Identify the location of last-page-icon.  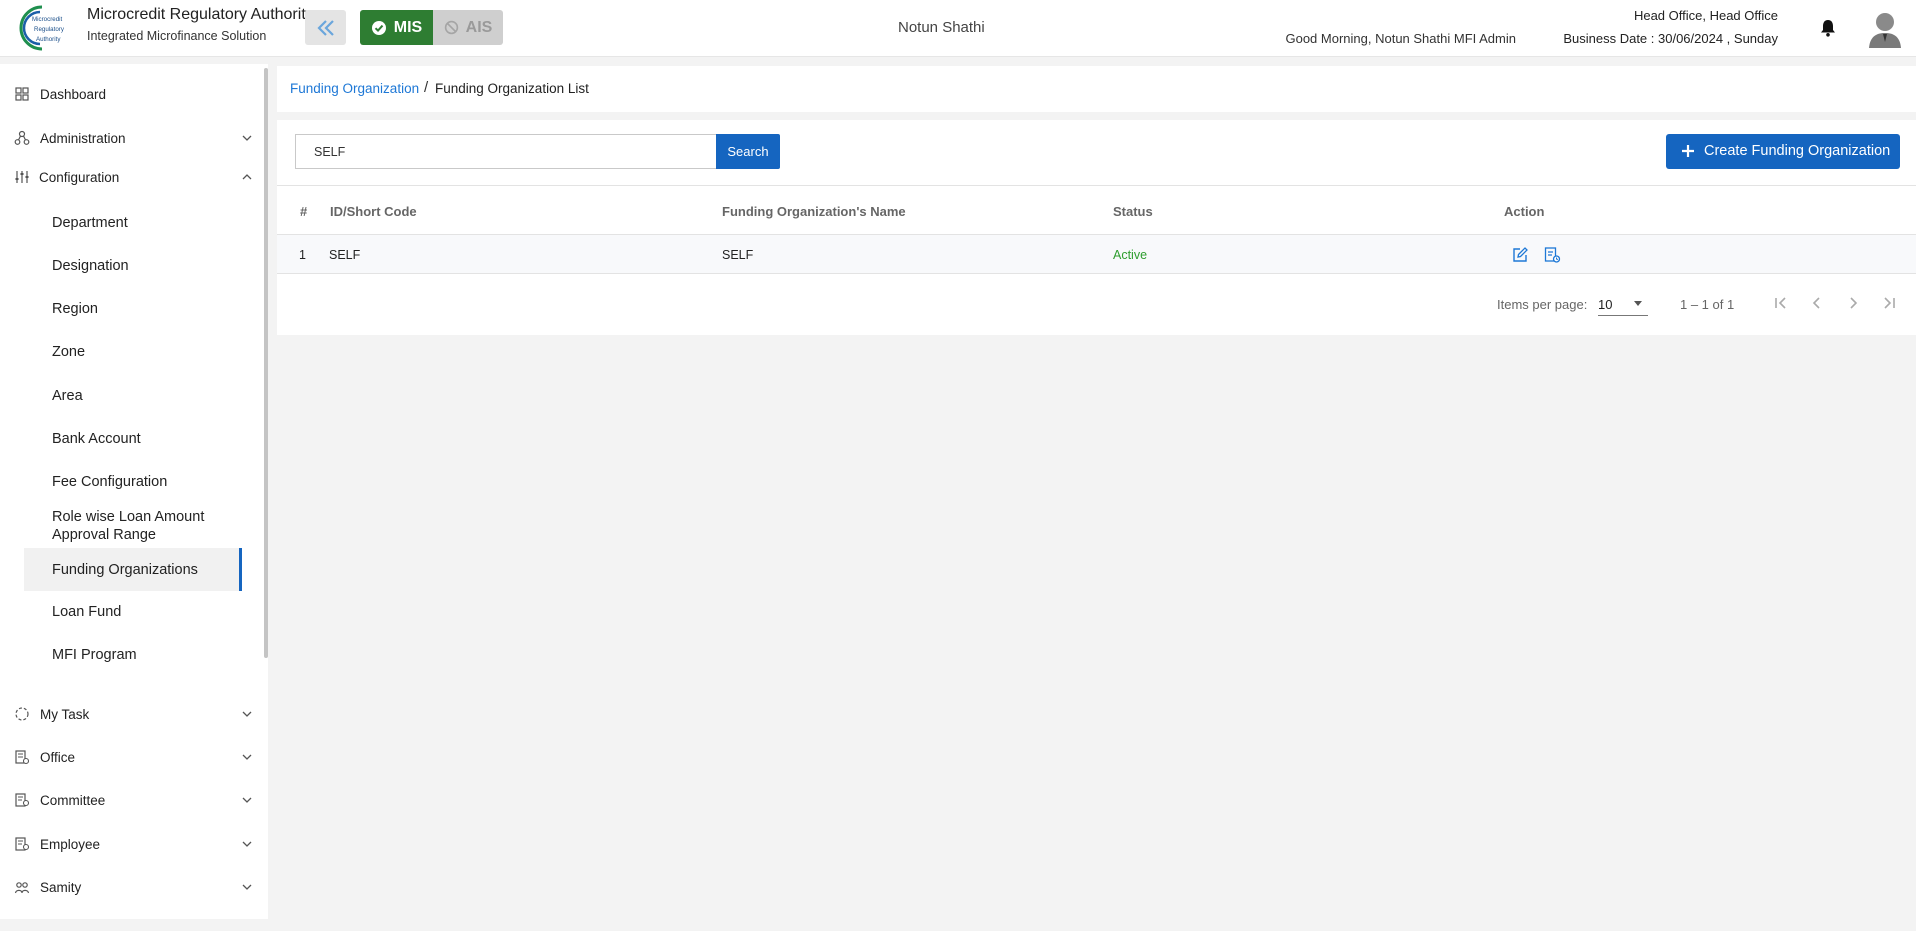
(1889, 303).